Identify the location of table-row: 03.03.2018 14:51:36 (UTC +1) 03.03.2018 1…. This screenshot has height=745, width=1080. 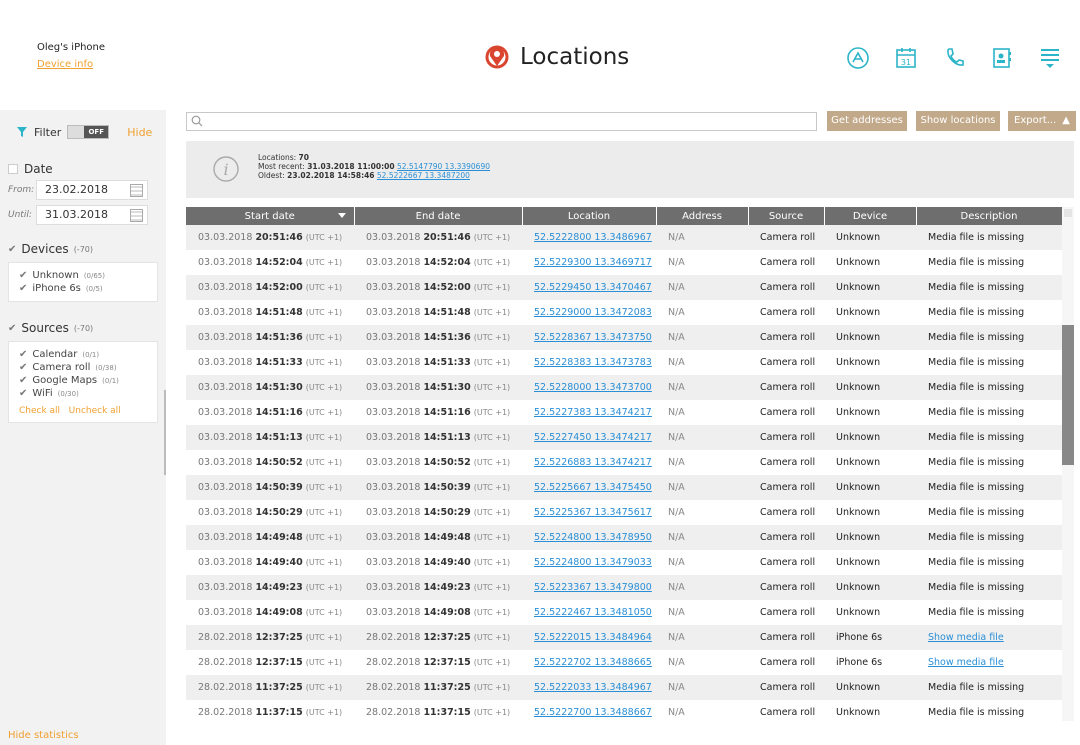
(624, 337).